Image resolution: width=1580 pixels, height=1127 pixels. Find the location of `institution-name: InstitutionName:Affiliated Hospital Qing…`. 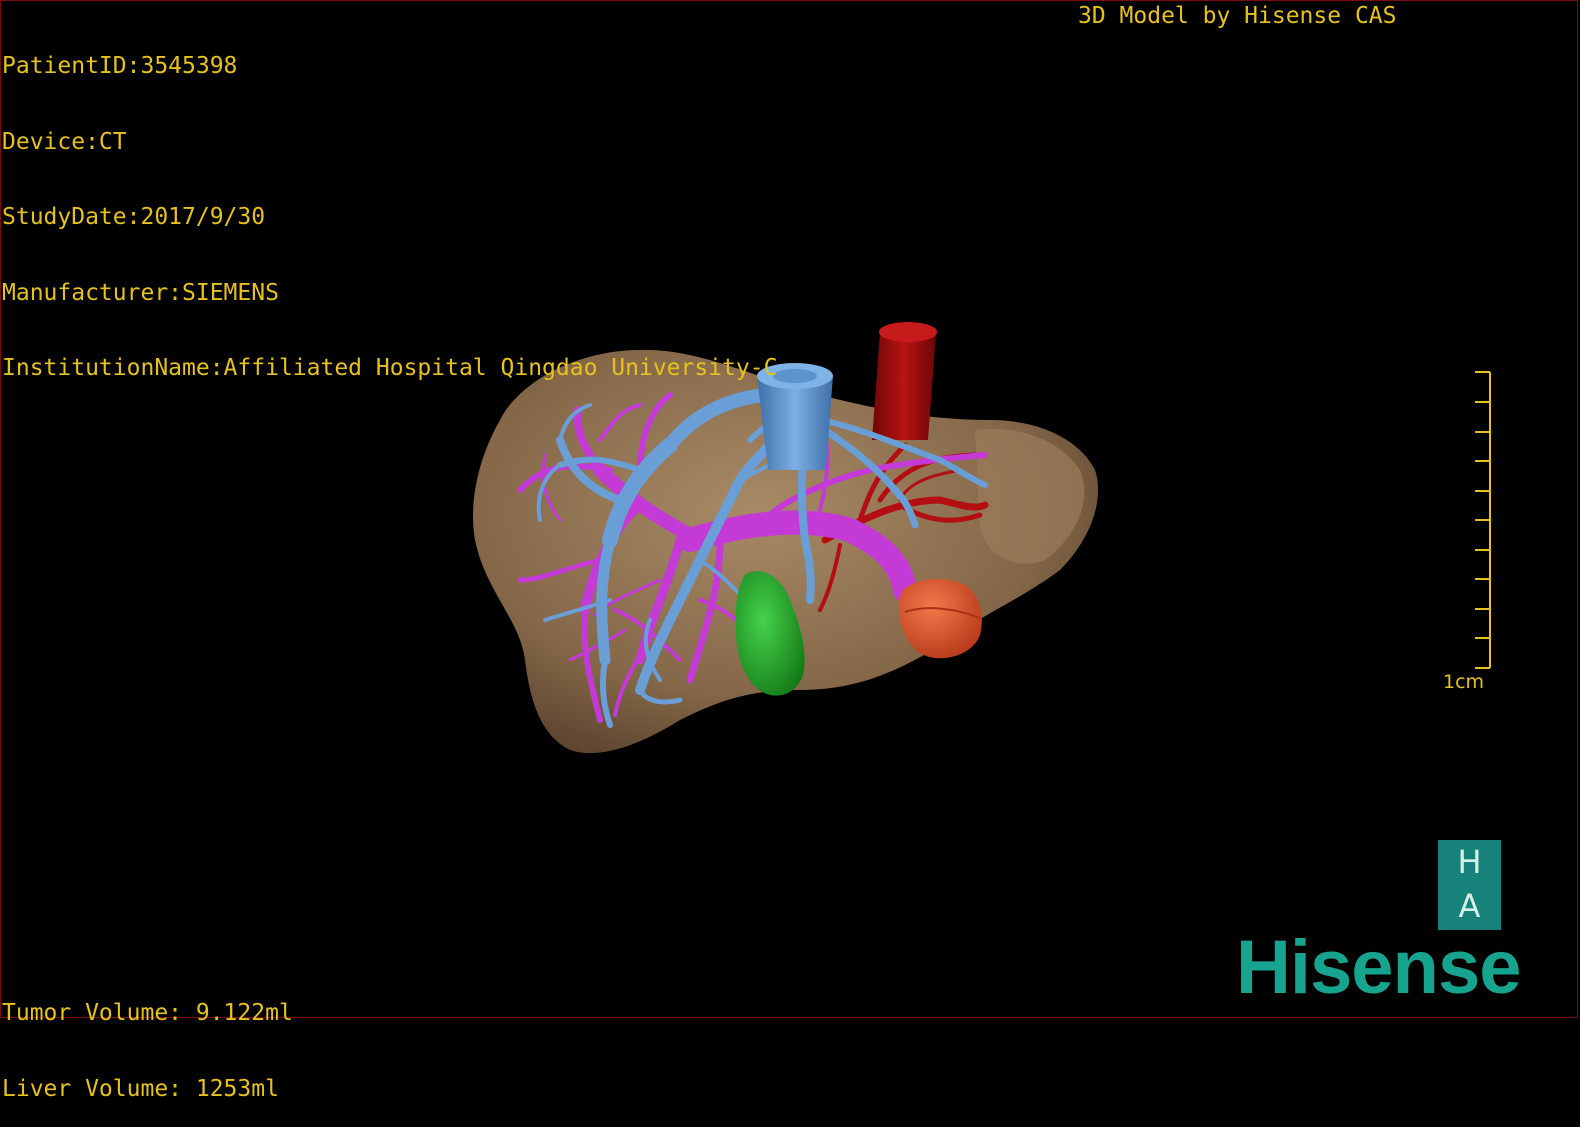

institution-name: InstitutionName:Affiliated Hospital Qing… is located at coordinates (390, 368).